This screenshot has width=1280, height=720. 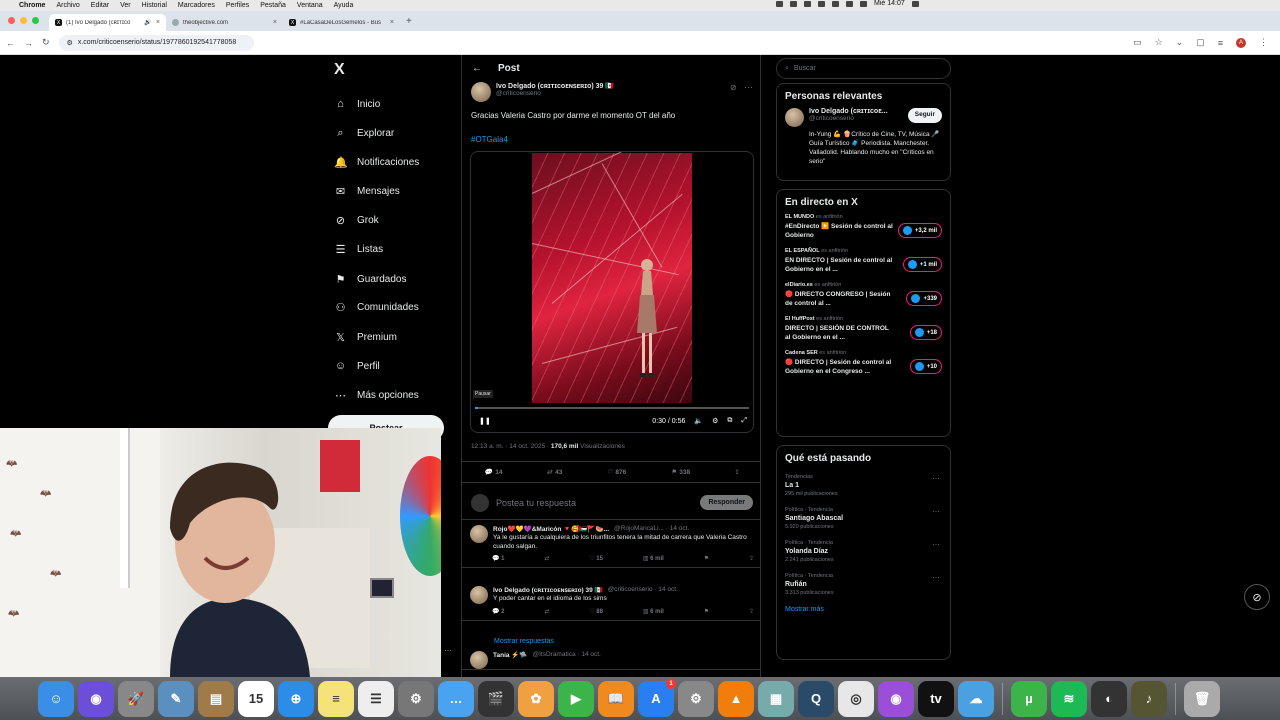 I want to click on control-center-icon, so click(x=863, y=3).